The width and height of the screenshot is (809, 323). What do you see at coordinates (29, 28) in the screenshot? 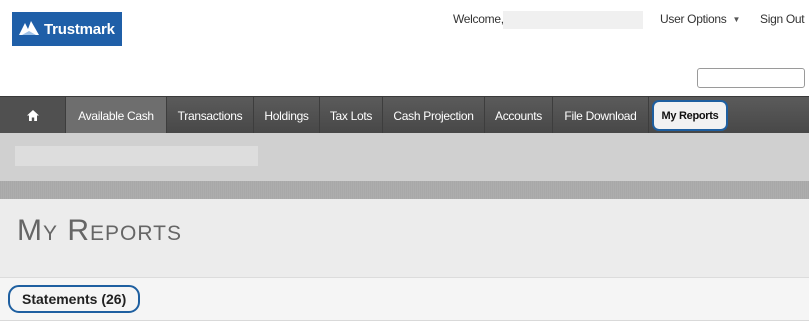
I see `trustmark-logo-icon` at bounding box center [29, 28].